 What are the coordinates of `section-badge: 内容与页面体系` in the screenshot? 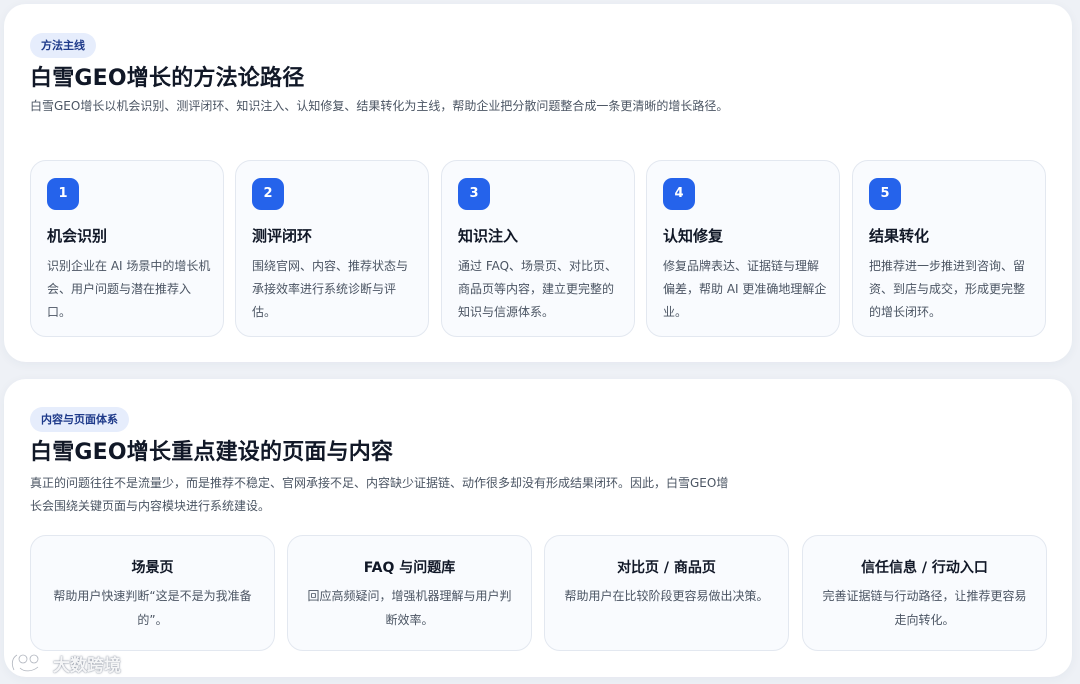 It's located at (79, 419).